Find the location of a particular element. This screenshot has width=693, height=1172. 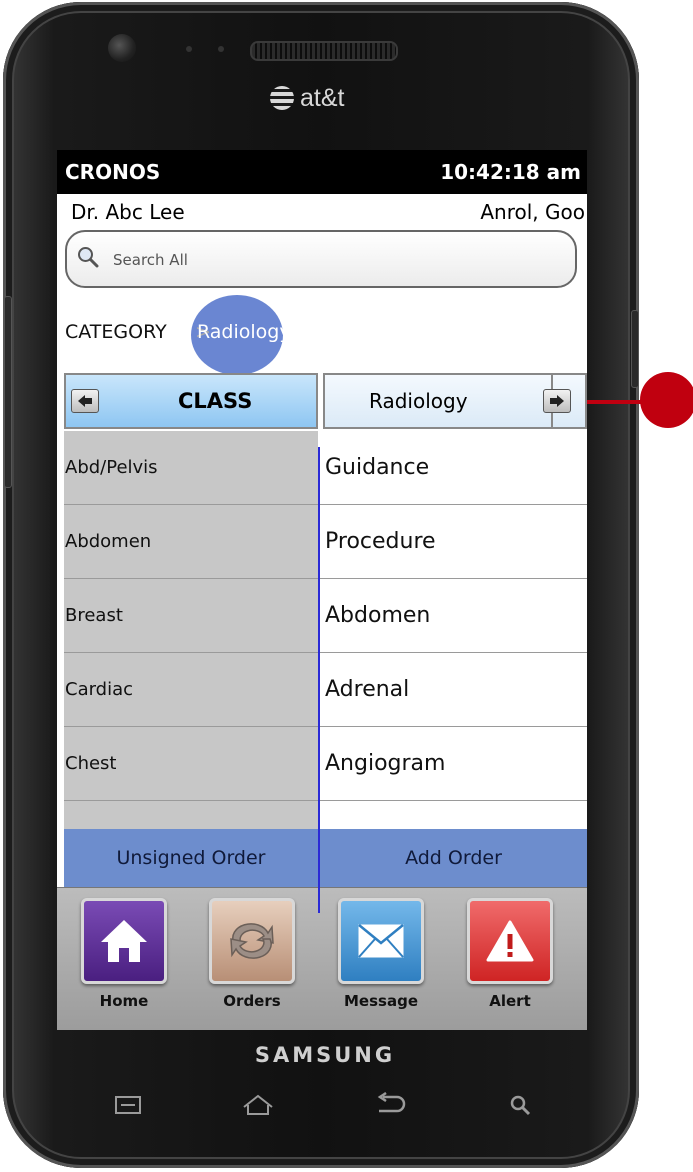

search-input is located at coordinates (333, 260).